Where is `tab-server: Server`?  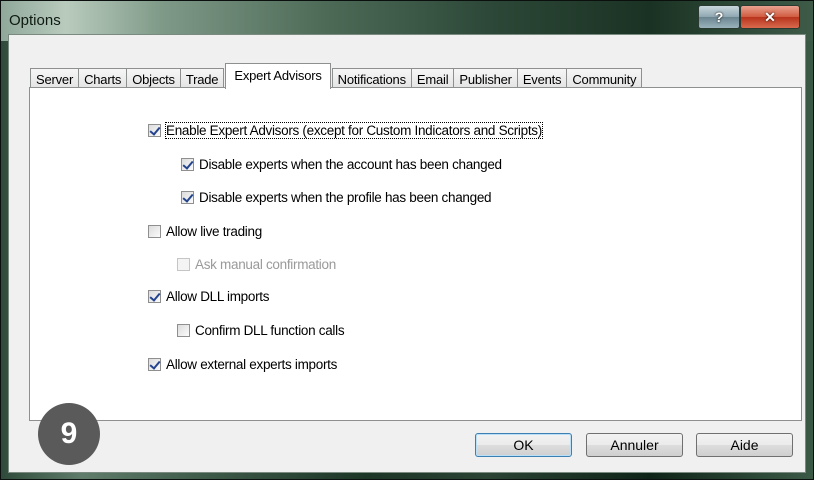
tab-server: Server is located at coordinates (55, 78).